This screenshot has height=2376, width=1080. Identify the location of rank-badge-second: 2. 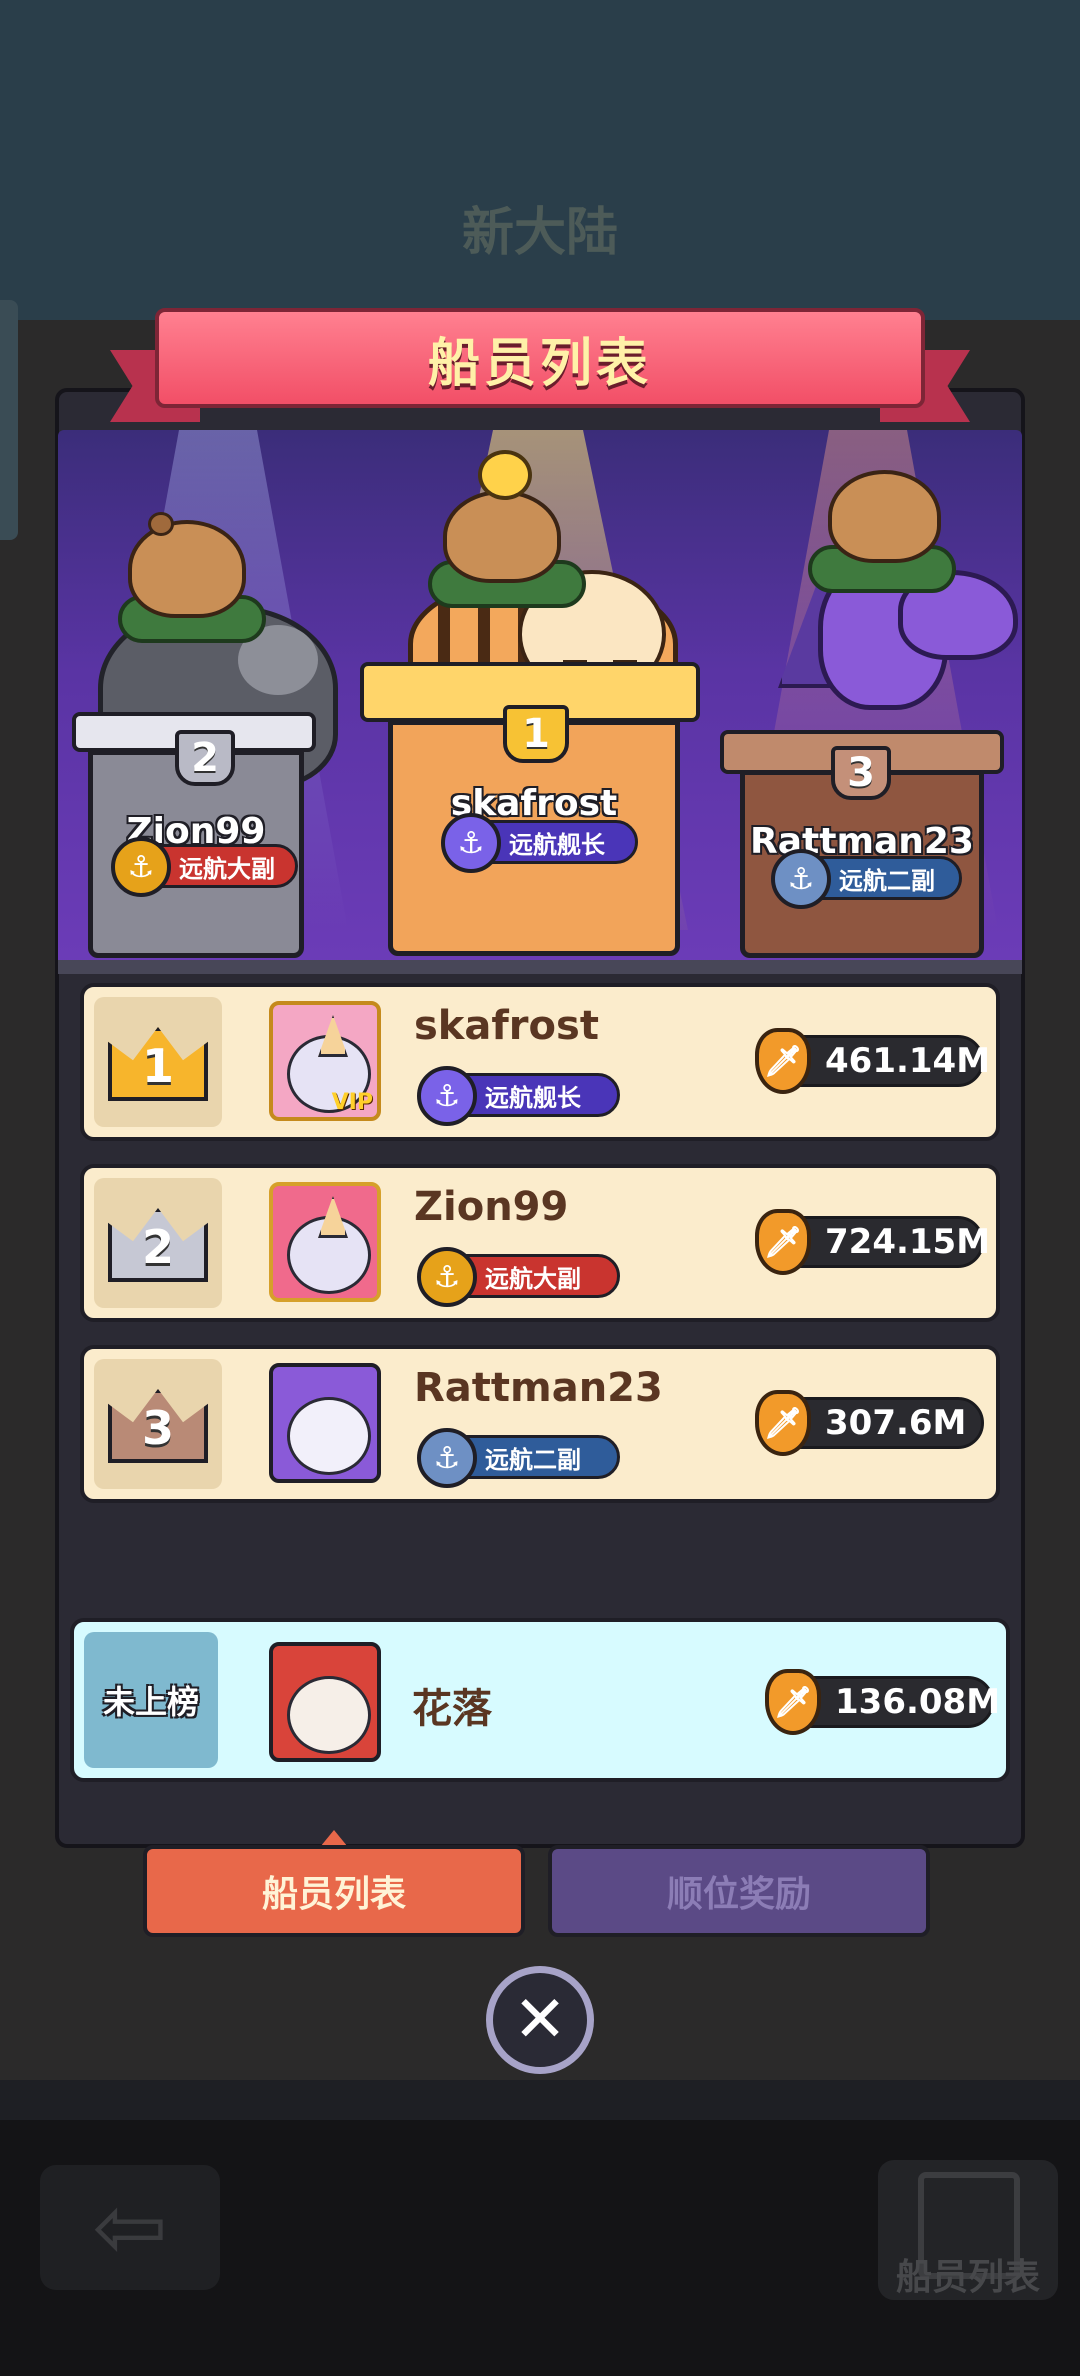
(205, 758).